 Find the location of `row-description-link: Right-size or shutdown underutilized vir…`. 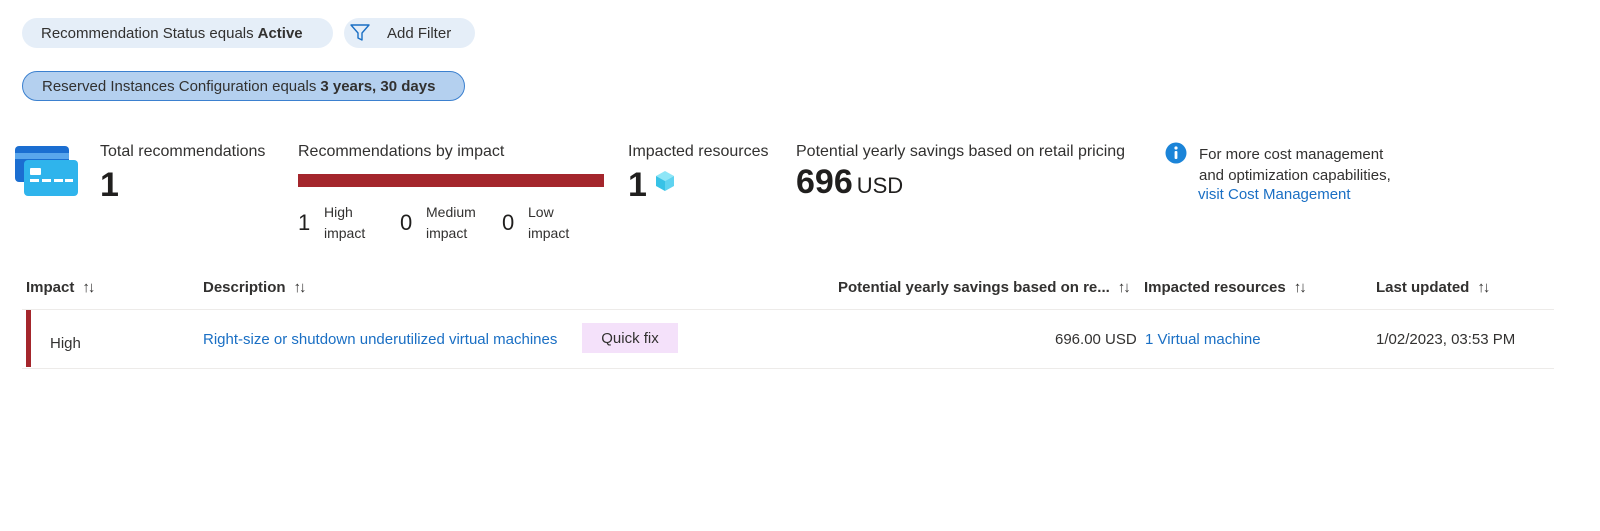

row-description-link: Right-size or shutdown underutilized vir… is located at coordinates (380, 339).